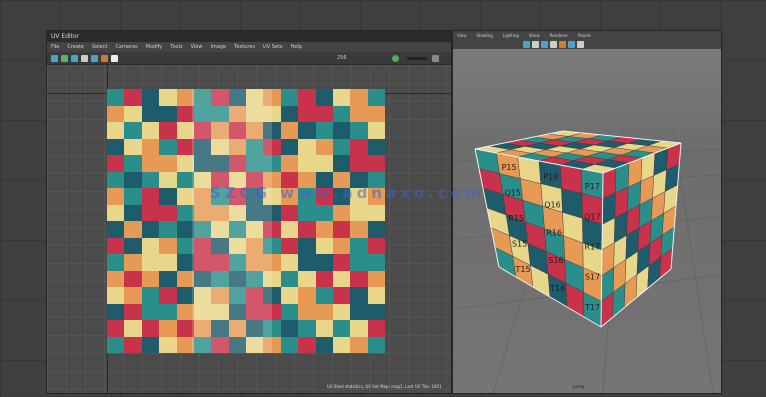 The image size is (766, 397). Describe the element at coordinates (99, 47) in the screenshot. I see `uv-menu-item: Select` at that location.